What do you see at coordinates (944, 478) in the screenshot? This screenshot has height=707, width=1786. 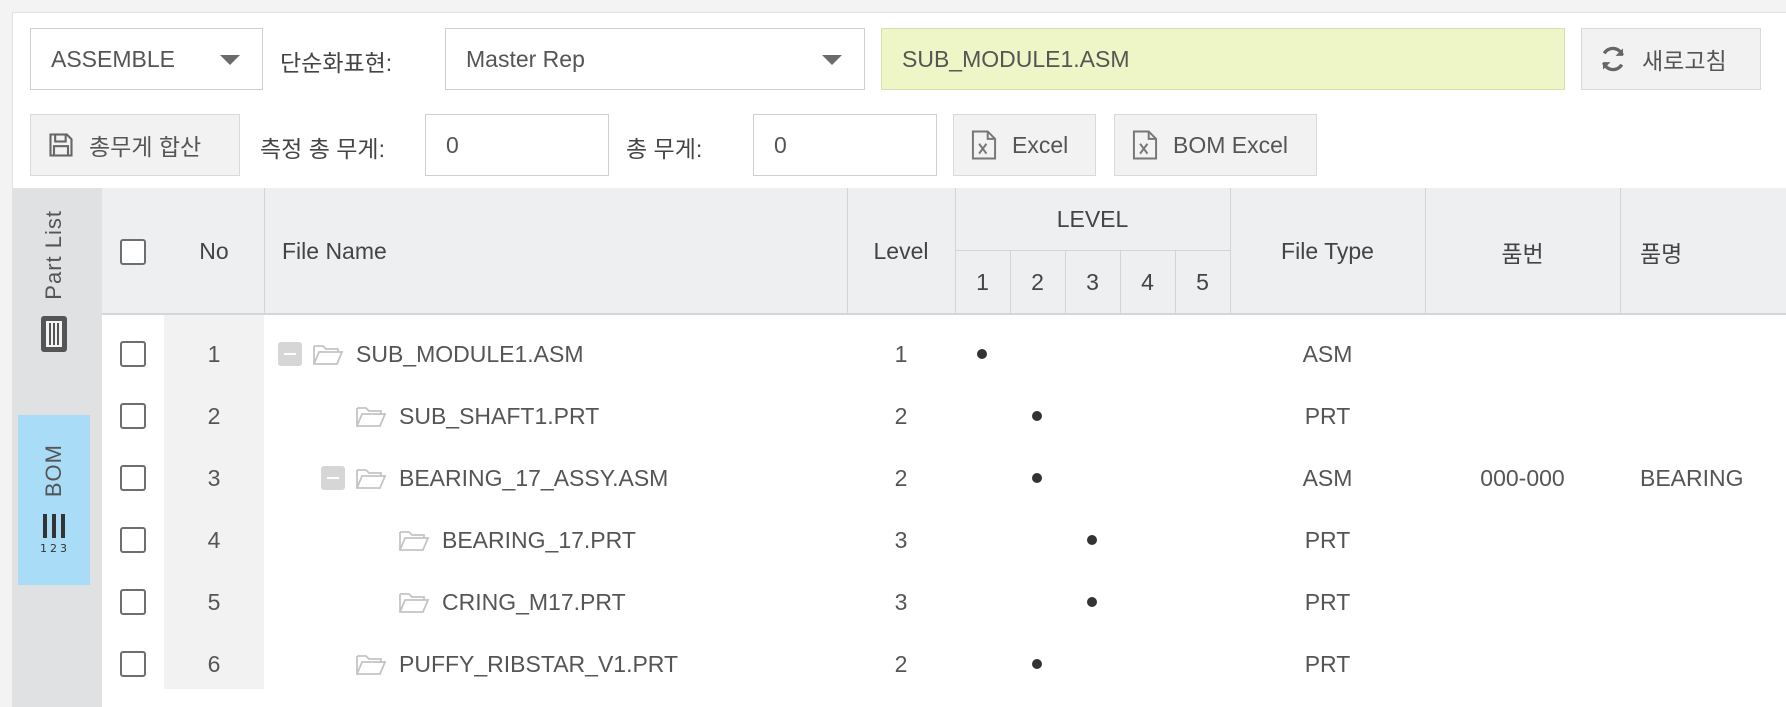 I see `table-row: 3 BEARING_17_ASSY.ASM 2 ASM 000-000 BEARING` at bounding box center [944, 478].